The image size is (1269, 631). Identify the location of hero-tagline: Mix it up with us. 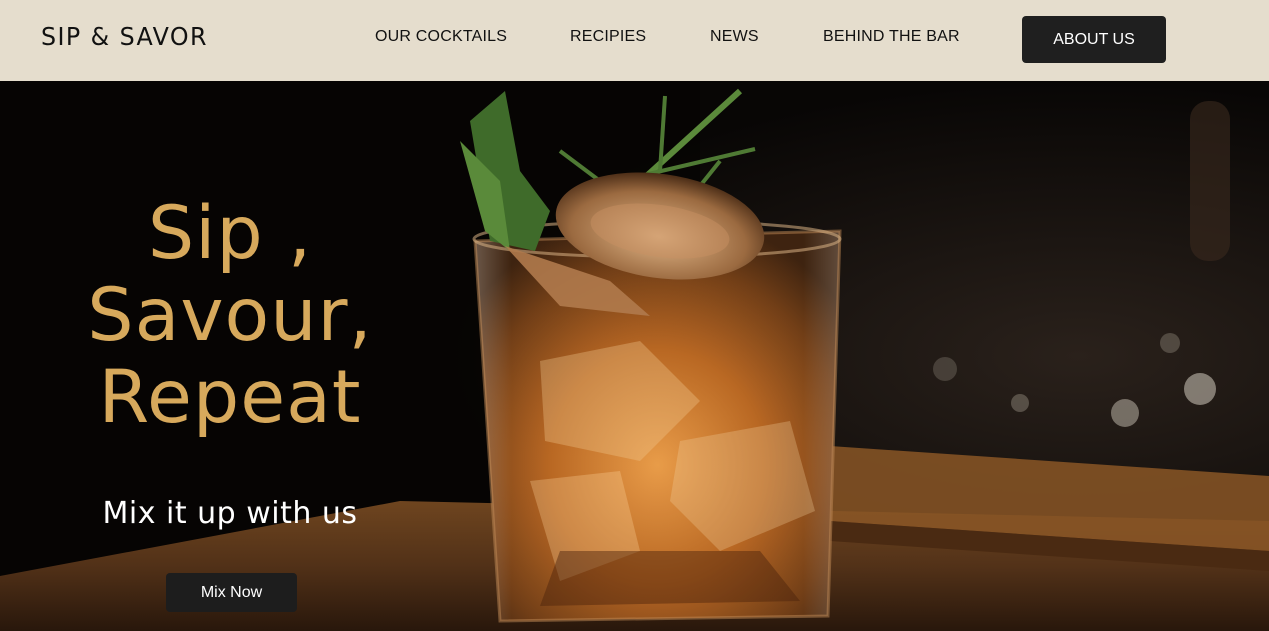
(230, 513).